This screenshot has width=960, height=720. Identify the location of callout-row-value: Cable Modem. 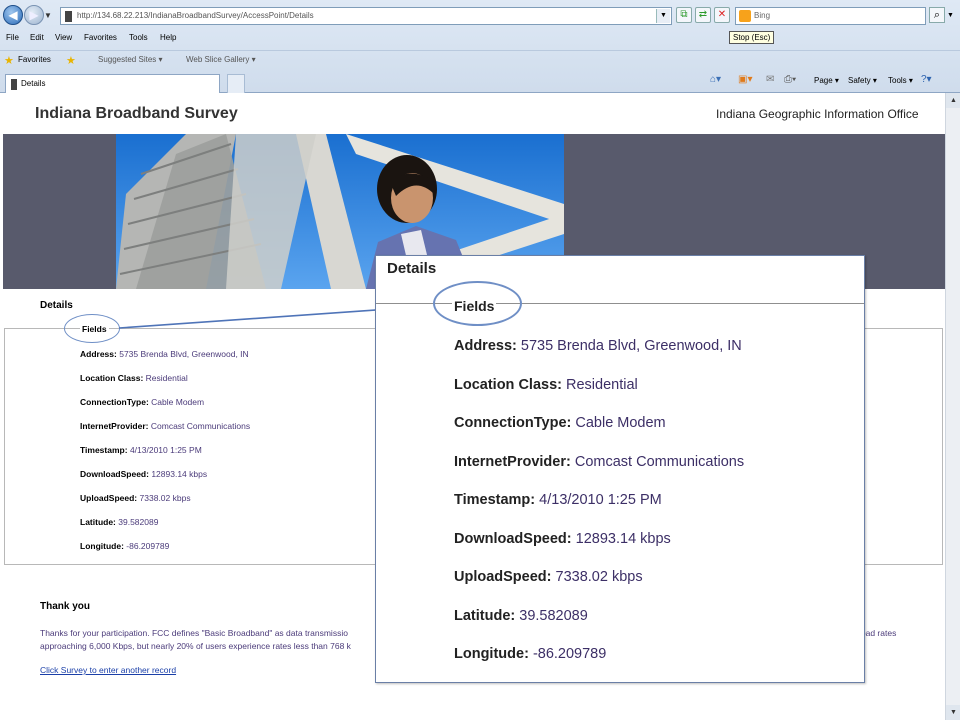
(620, 423).